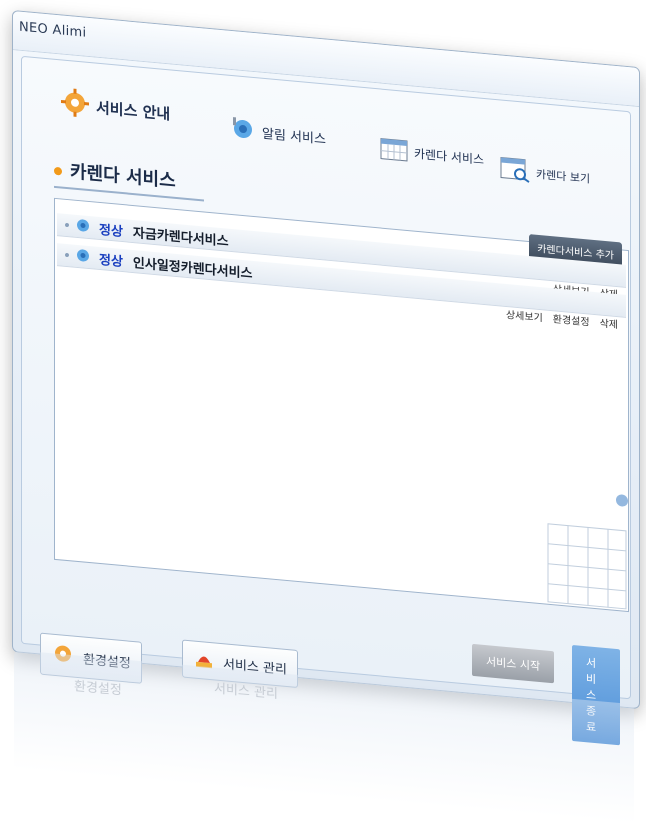 The width and height of the screenshot is (646, 824). Describe the element at coordinates (513, 663) in the screenshot. I see `service-start-button: 서비스 시작` at that location.